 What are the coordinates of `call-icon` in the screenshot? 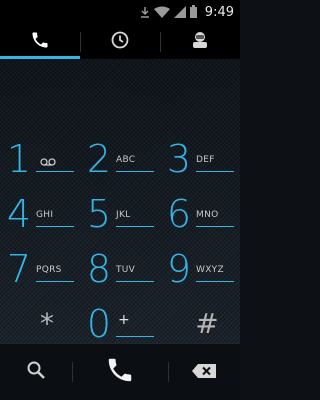 It's located at (120, 372).